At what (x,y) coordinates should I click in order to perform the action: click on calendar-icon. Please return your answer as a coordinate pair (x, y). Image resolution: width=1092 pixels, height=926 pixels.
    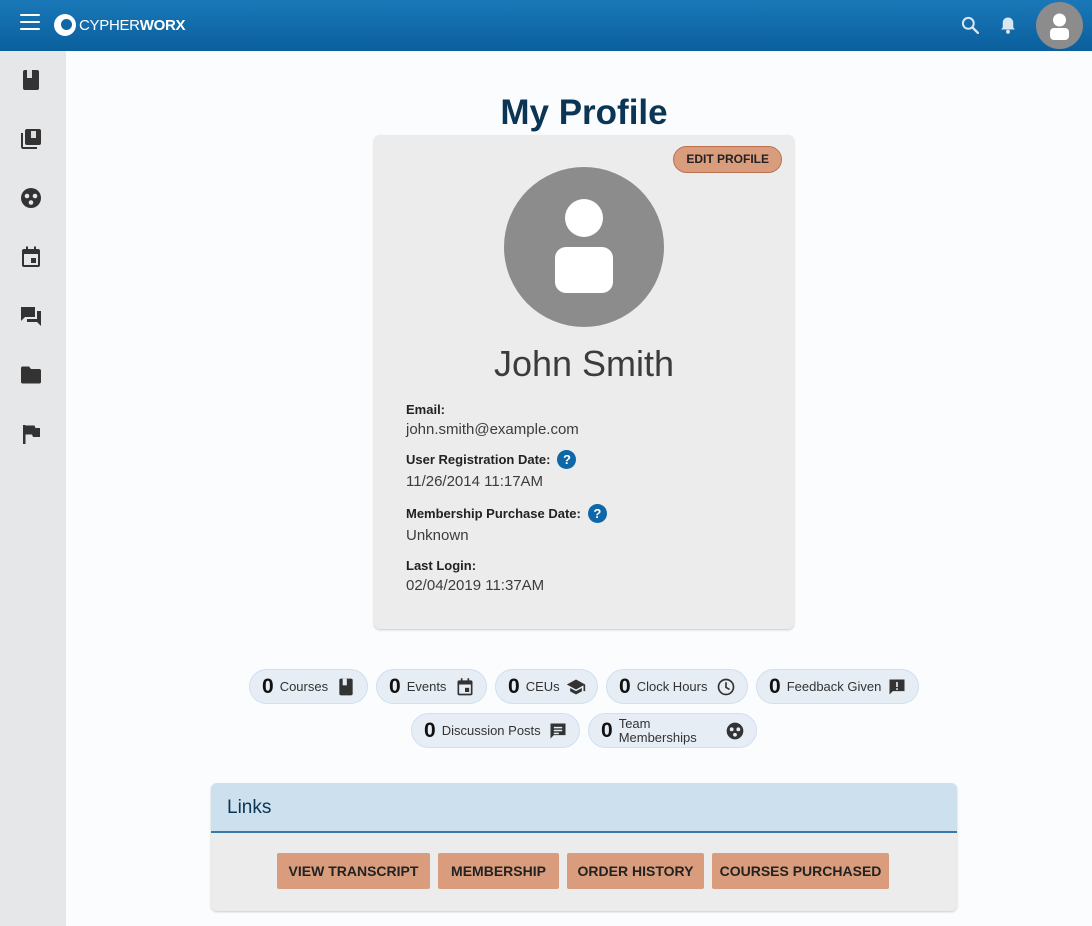
    Looking at the image, I should click on (465, 687).